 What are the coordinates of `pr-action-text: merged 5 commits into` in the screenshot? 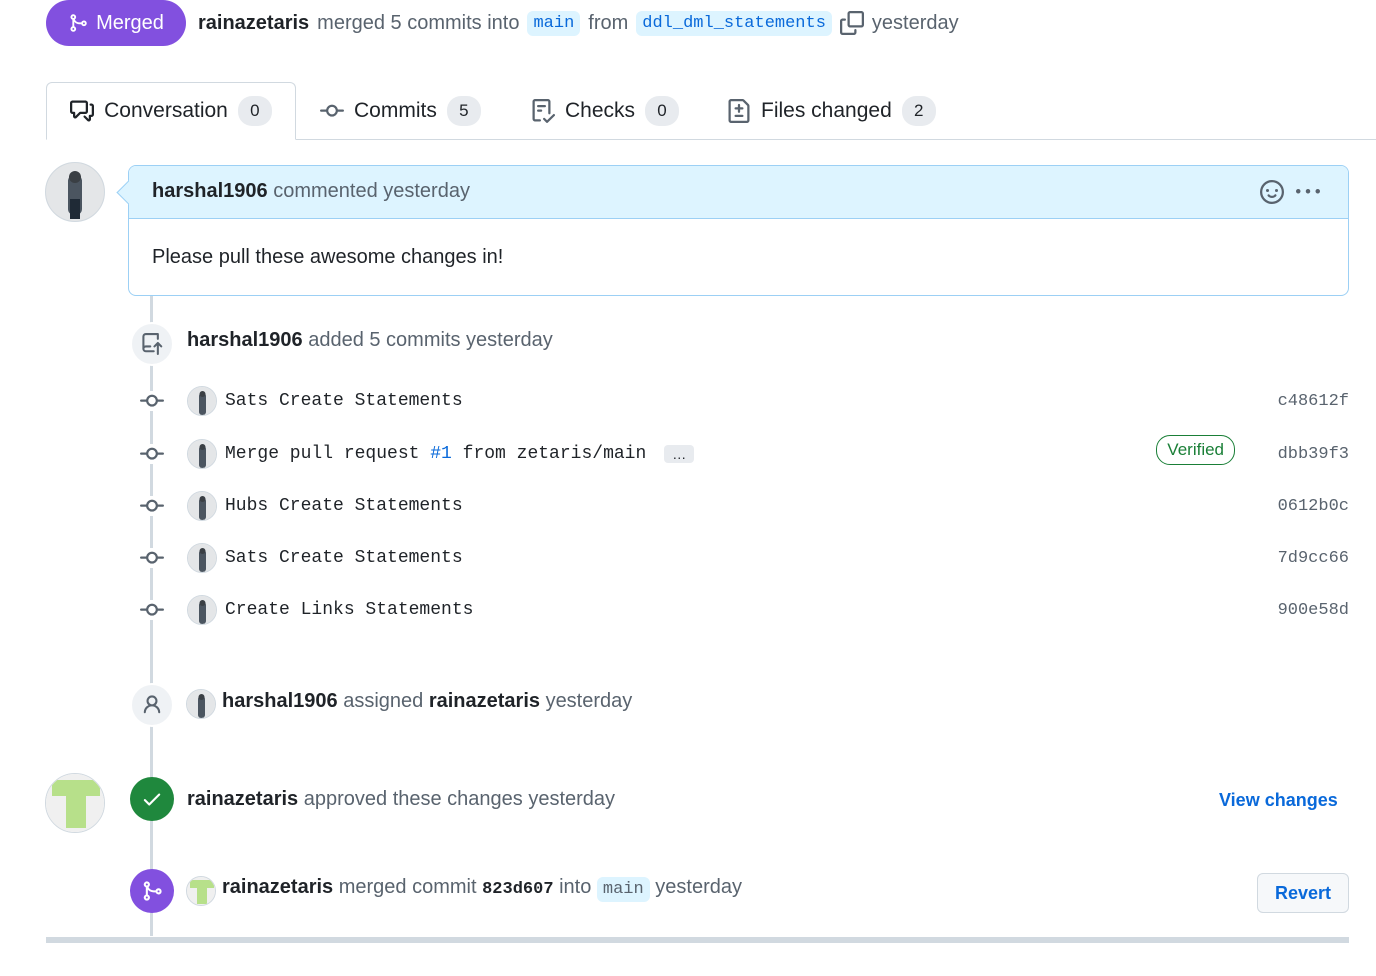 It's located at (418, 22).